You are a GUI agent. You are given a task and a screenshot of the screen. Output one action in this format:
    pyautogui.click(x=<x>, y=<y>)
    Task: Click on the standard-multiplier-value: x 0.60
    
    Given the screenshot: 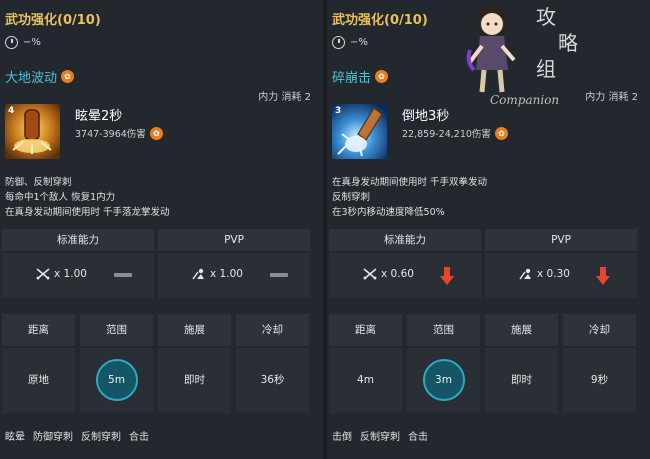 What is the action you would take?
    pyautogui.click(x=397, y=274)
    